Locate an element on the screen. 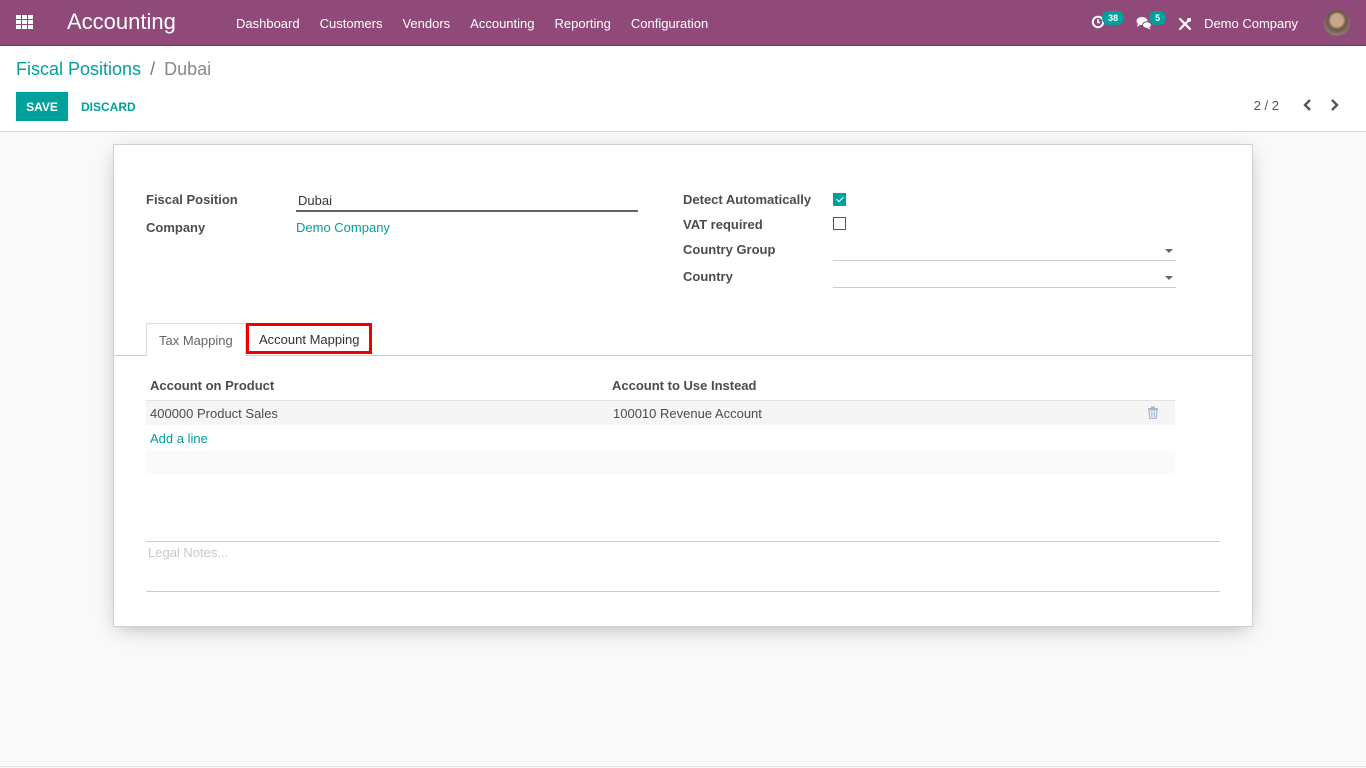 This screenshot has width=1366, height=768. pager-next-button is located at coordinates (1335, 105).